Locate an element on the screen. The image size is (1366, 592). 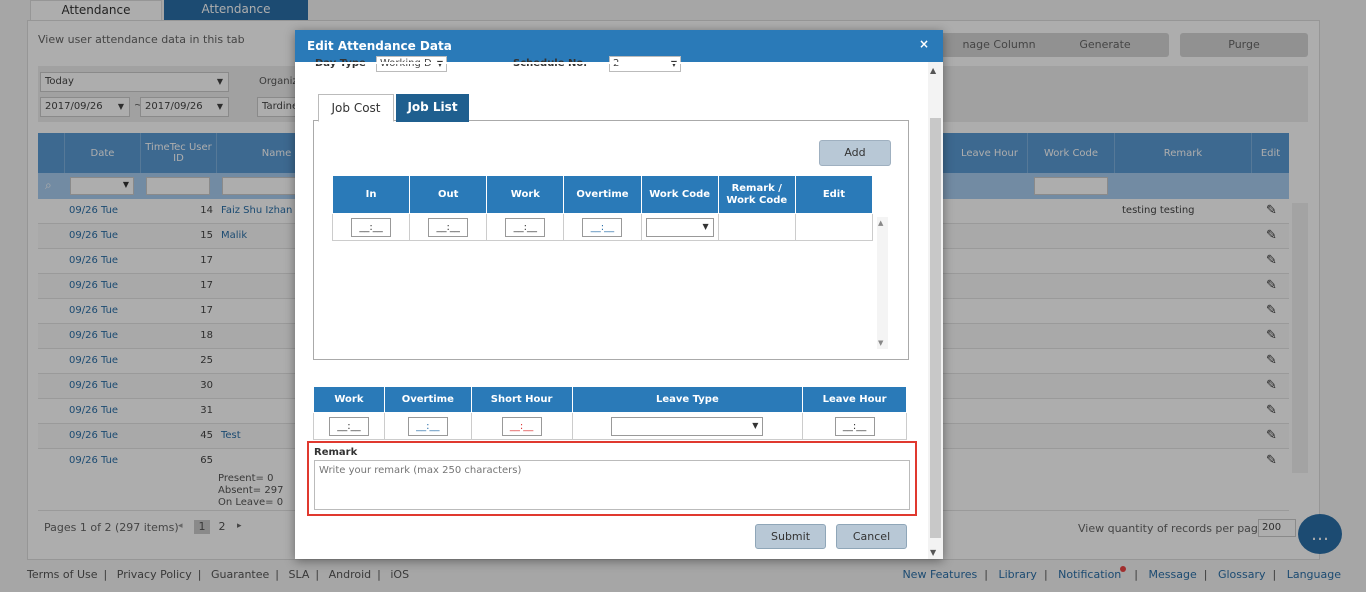
modal-scroll-thumb is located at coordinates (935, 328).